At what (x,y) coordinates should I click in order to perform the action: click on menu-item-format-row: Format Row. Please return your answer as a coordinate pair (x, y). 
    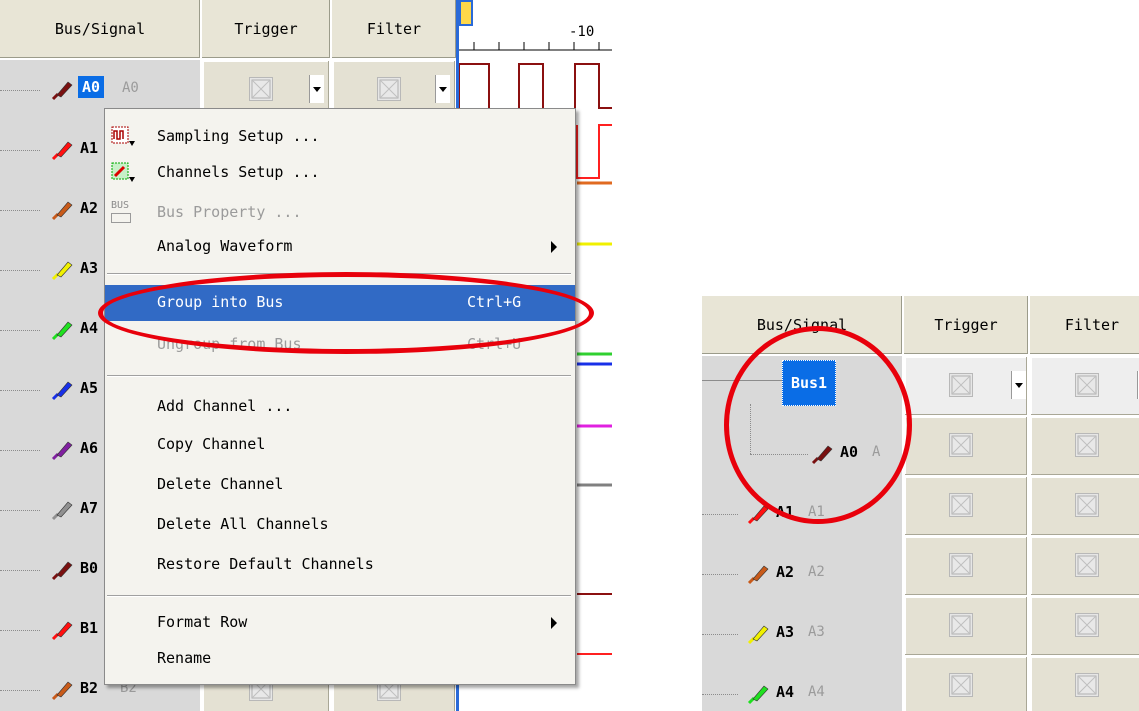
    Looking at the image, I should click on (340, 623).